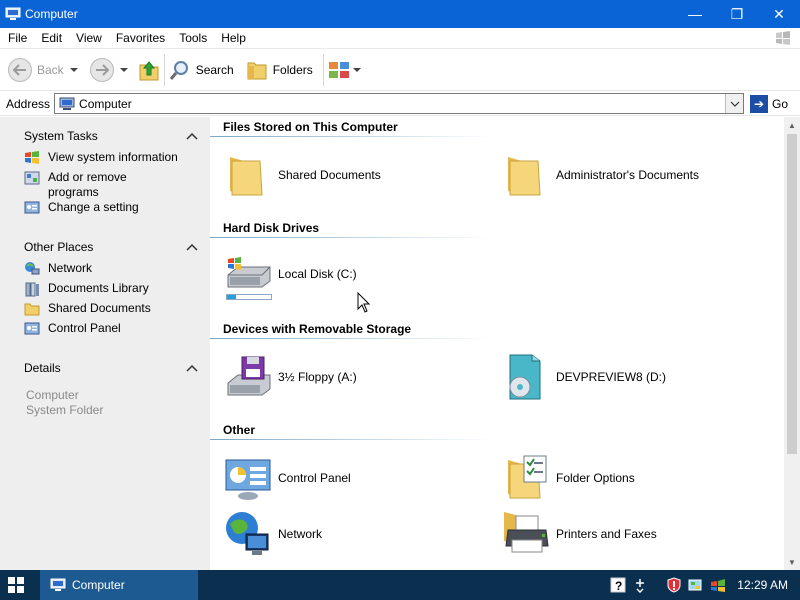  I want to click on details-header: Details, so click(100, 368).